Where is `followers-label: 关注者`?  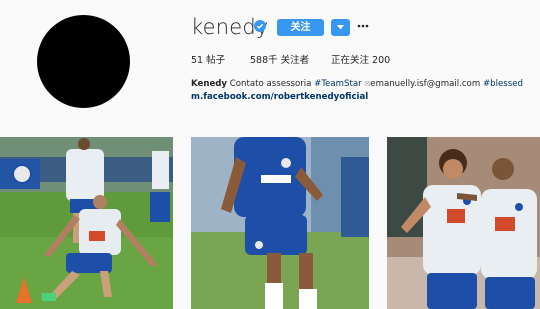
followers-label: 关注者 is located at coordinates (295, 60).